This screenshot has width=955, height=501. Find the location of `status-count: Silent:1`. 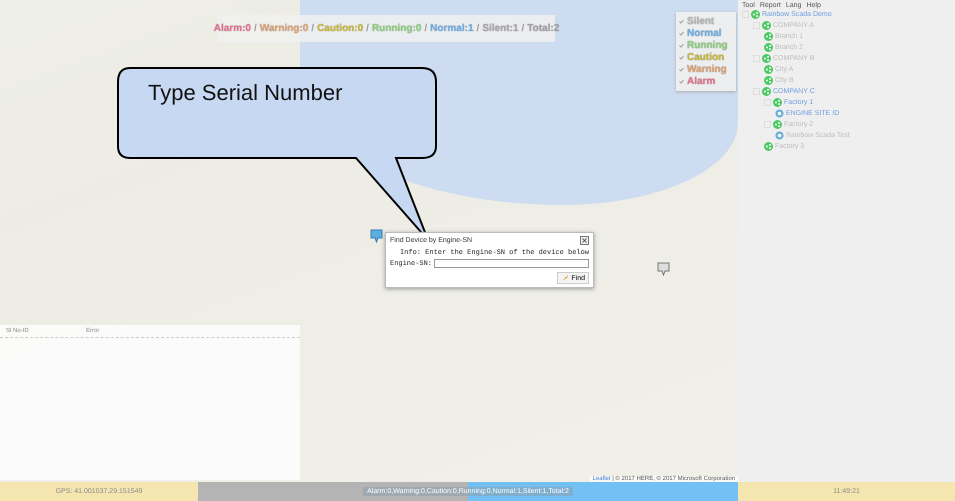

status-count: Silent:1 is located at coordinates (500, 28).